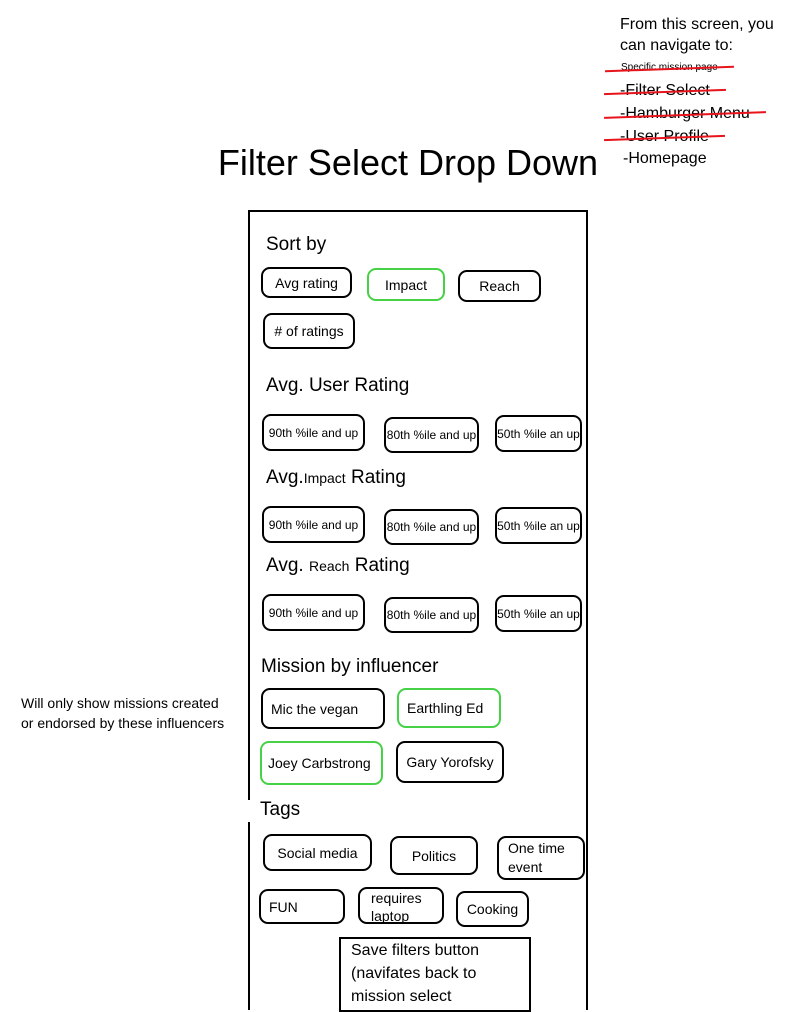  What do you see at coordinates (665, 90) in the screenshot?
I see `nav-item-filter-select: -Filter Select` at bounding box center [665, 90].